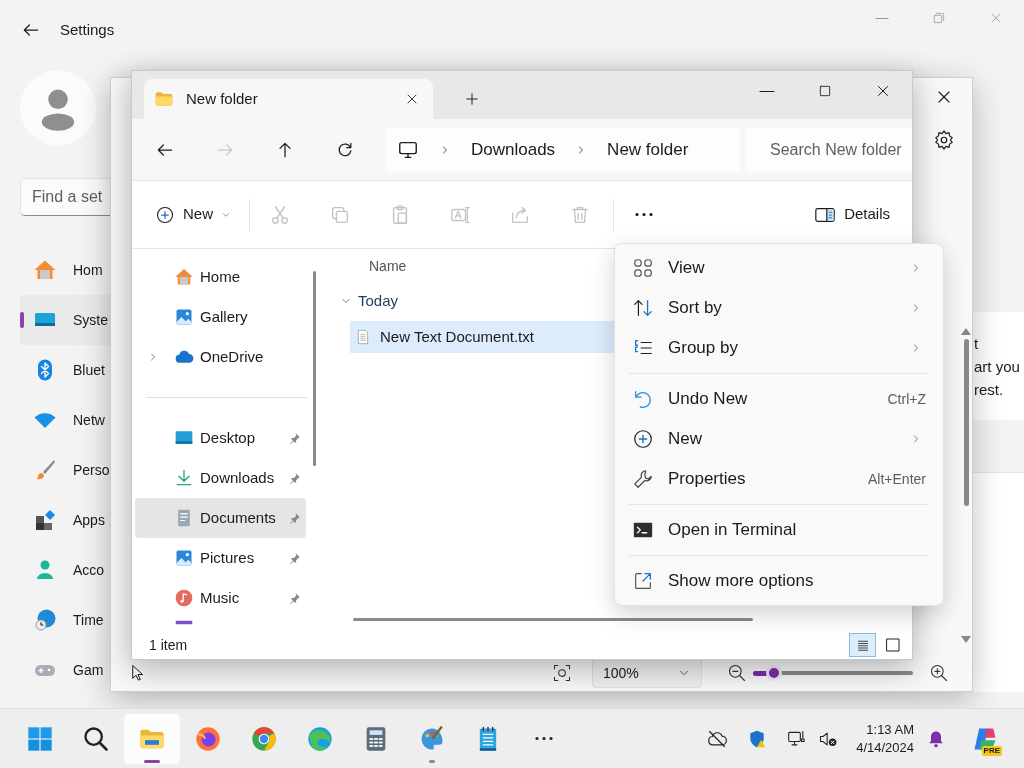 The height and width of the screenshot is (768, 1024). Describe the element at coordinates (977, 344) in the screenshot. I see `description-text: t` at that location.